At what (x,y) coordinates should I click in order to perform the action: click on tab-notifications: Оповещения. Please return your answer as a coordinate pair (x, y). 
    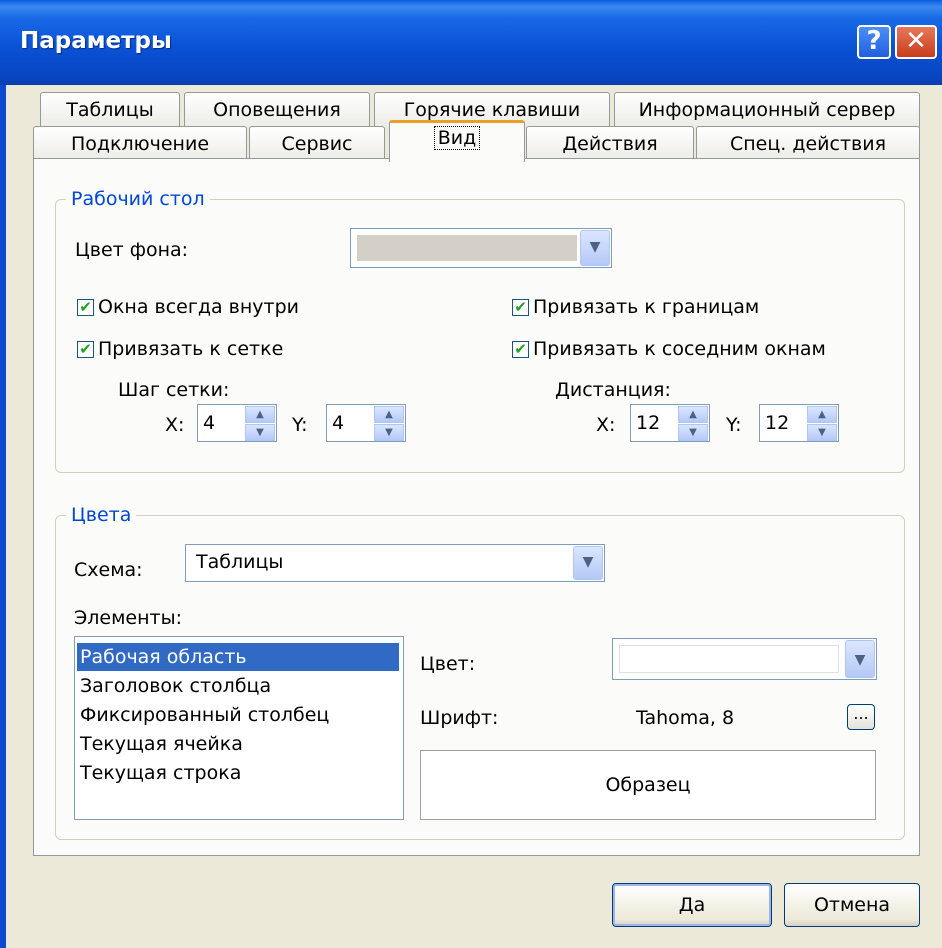
    Looking at the image, I should click on (277, 110).